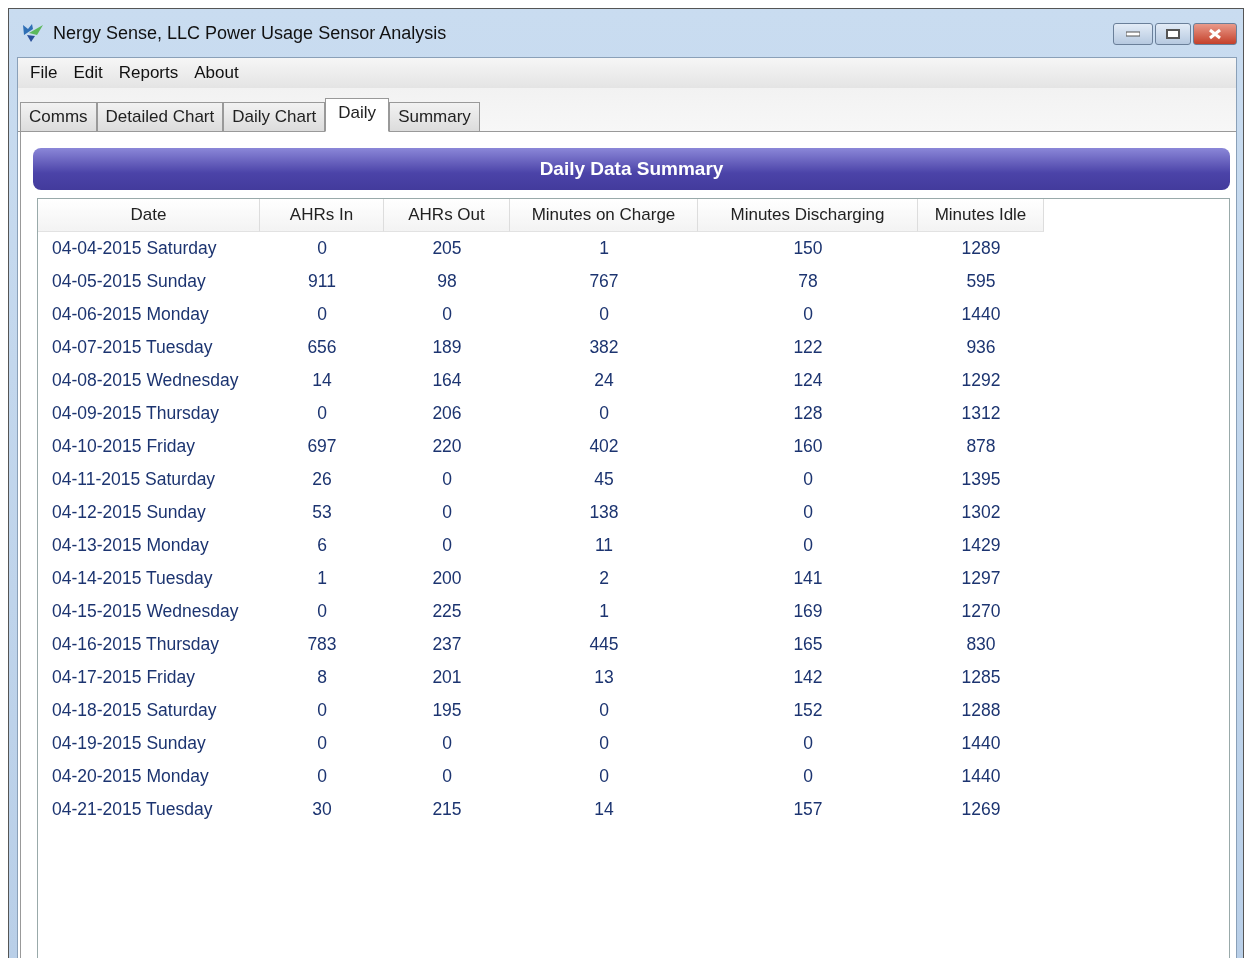 The width and height of the screenshot is (1250, 966). What do you see at coordinates (447, 215) in the screenshot?
I see `column-header: AHRs Out` at bounding box center [447, 215].